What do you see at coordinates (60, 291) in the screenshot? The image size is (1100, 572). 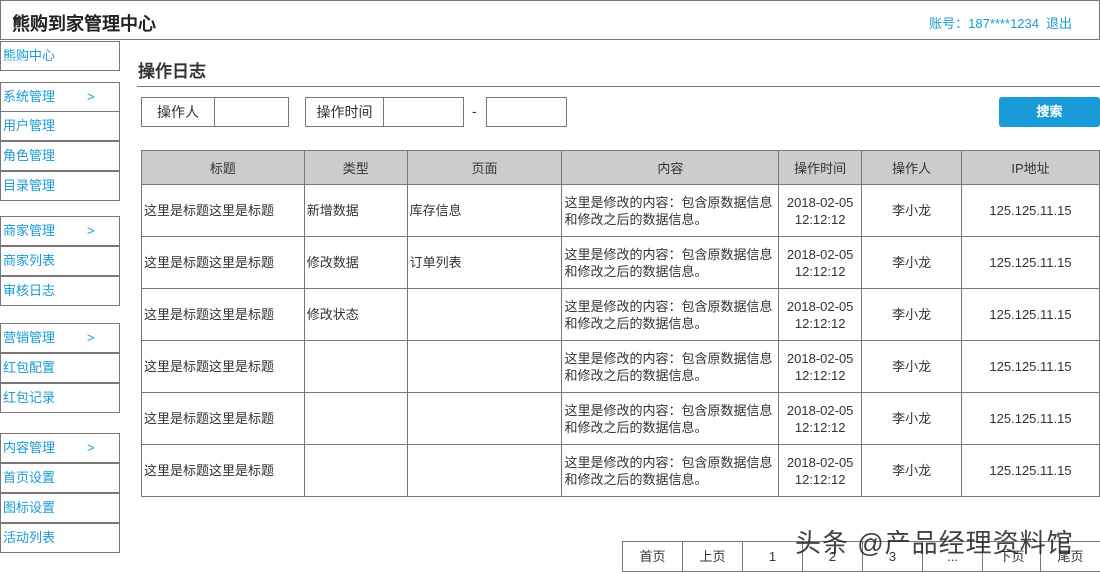 I see `sidebar-item: 审核日志` at bounding box center [60, 291].